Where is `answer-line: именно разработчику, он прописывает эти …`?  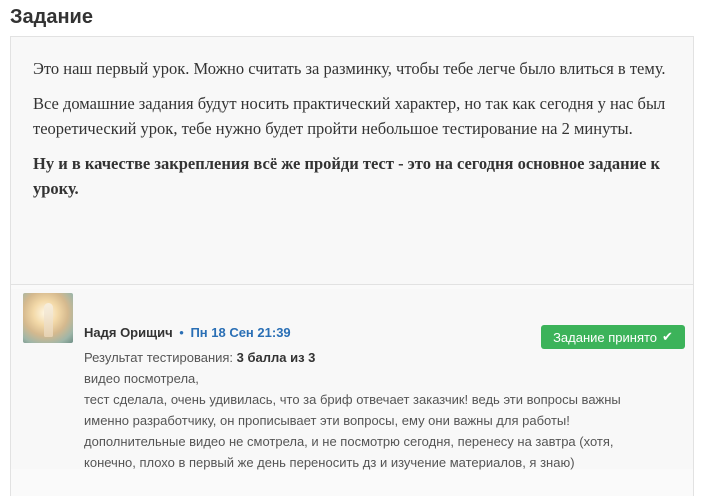
answer-line: именно разработчику, он прописывает эти … is located at coordinates (327, 420).